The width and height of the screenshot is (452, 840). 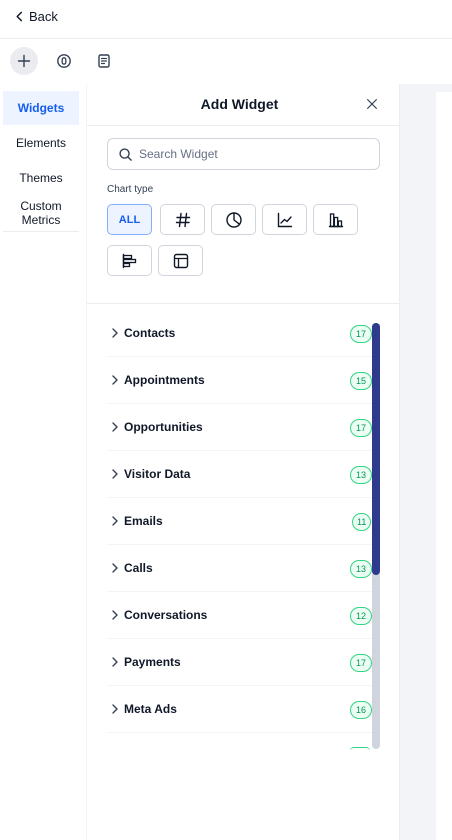 I want to click on bar-chart-icon, so click(x=335, y=219).